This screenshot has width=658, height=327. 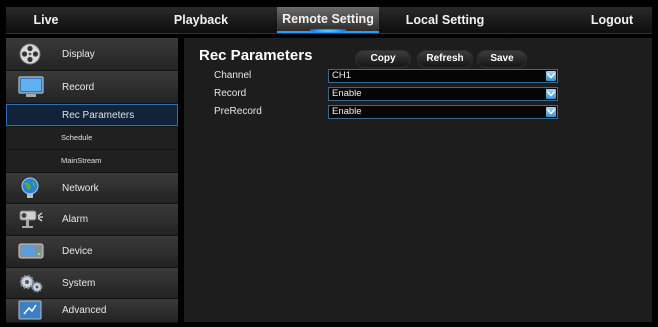 What do you see at coordinates (46, 20) in the screenshot?
I see `tab-live: Live` at bounding box center [46, 20].